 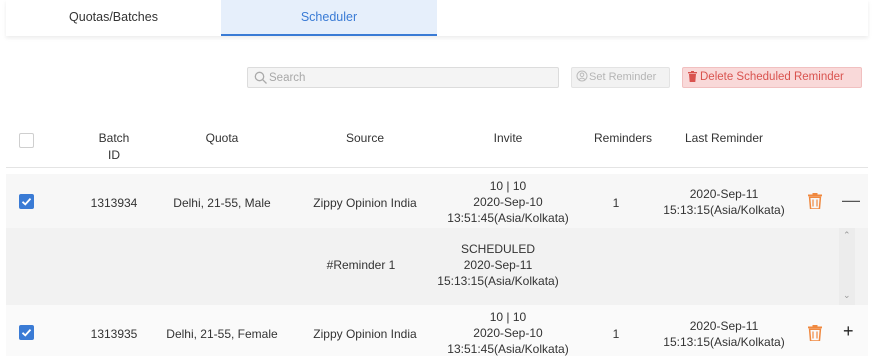 I want to click on tab-quotas-batches: Quotas/Batches, so click(x=113, y=18).